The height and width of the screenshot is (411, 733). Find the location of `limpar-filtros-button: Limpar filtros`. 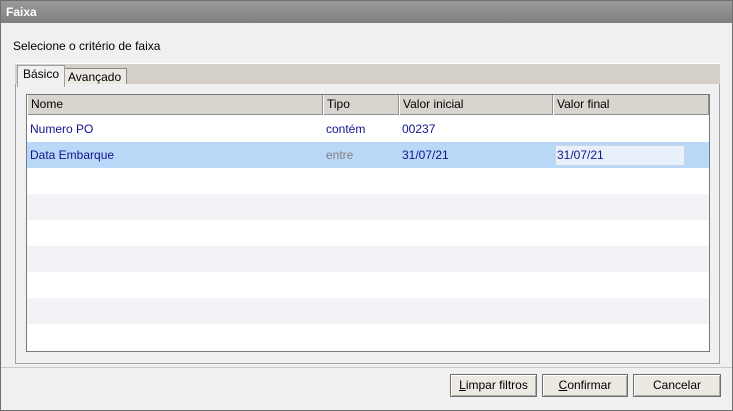

limpar-filtros-button: Limpar filtros is located at coordinates (493, 385).